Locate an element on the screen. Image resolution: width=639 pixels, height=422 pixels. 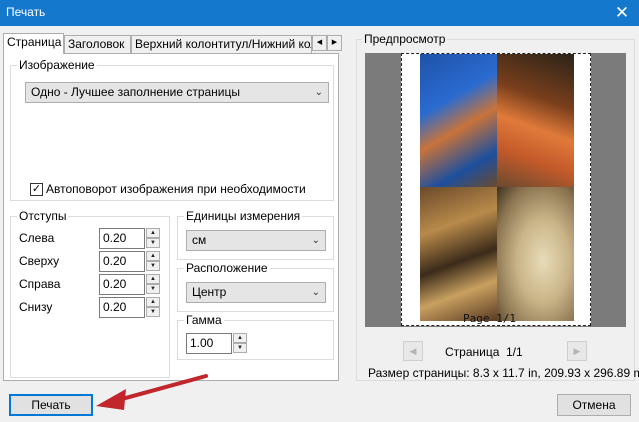
margin-left-input: 0.20 is located at coordinates (122, 238).